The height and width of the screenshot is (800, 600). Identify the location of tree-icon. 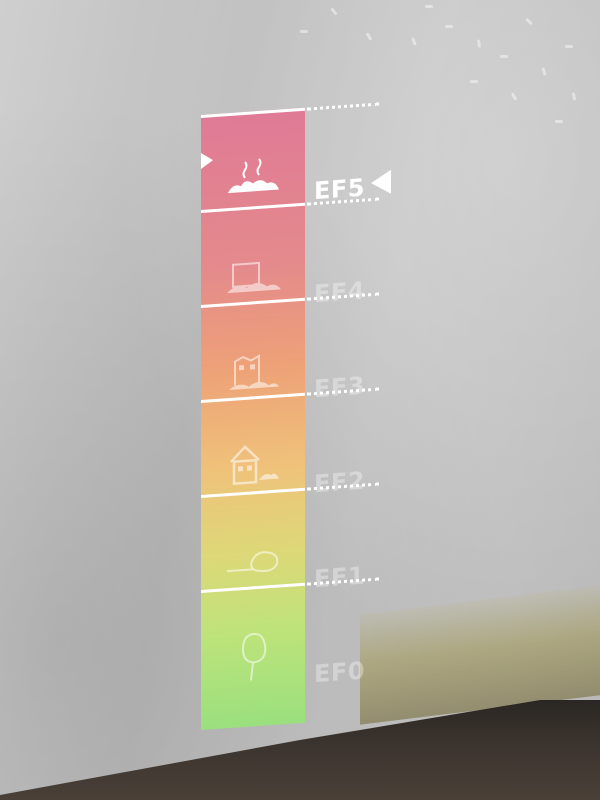
(254, 657).